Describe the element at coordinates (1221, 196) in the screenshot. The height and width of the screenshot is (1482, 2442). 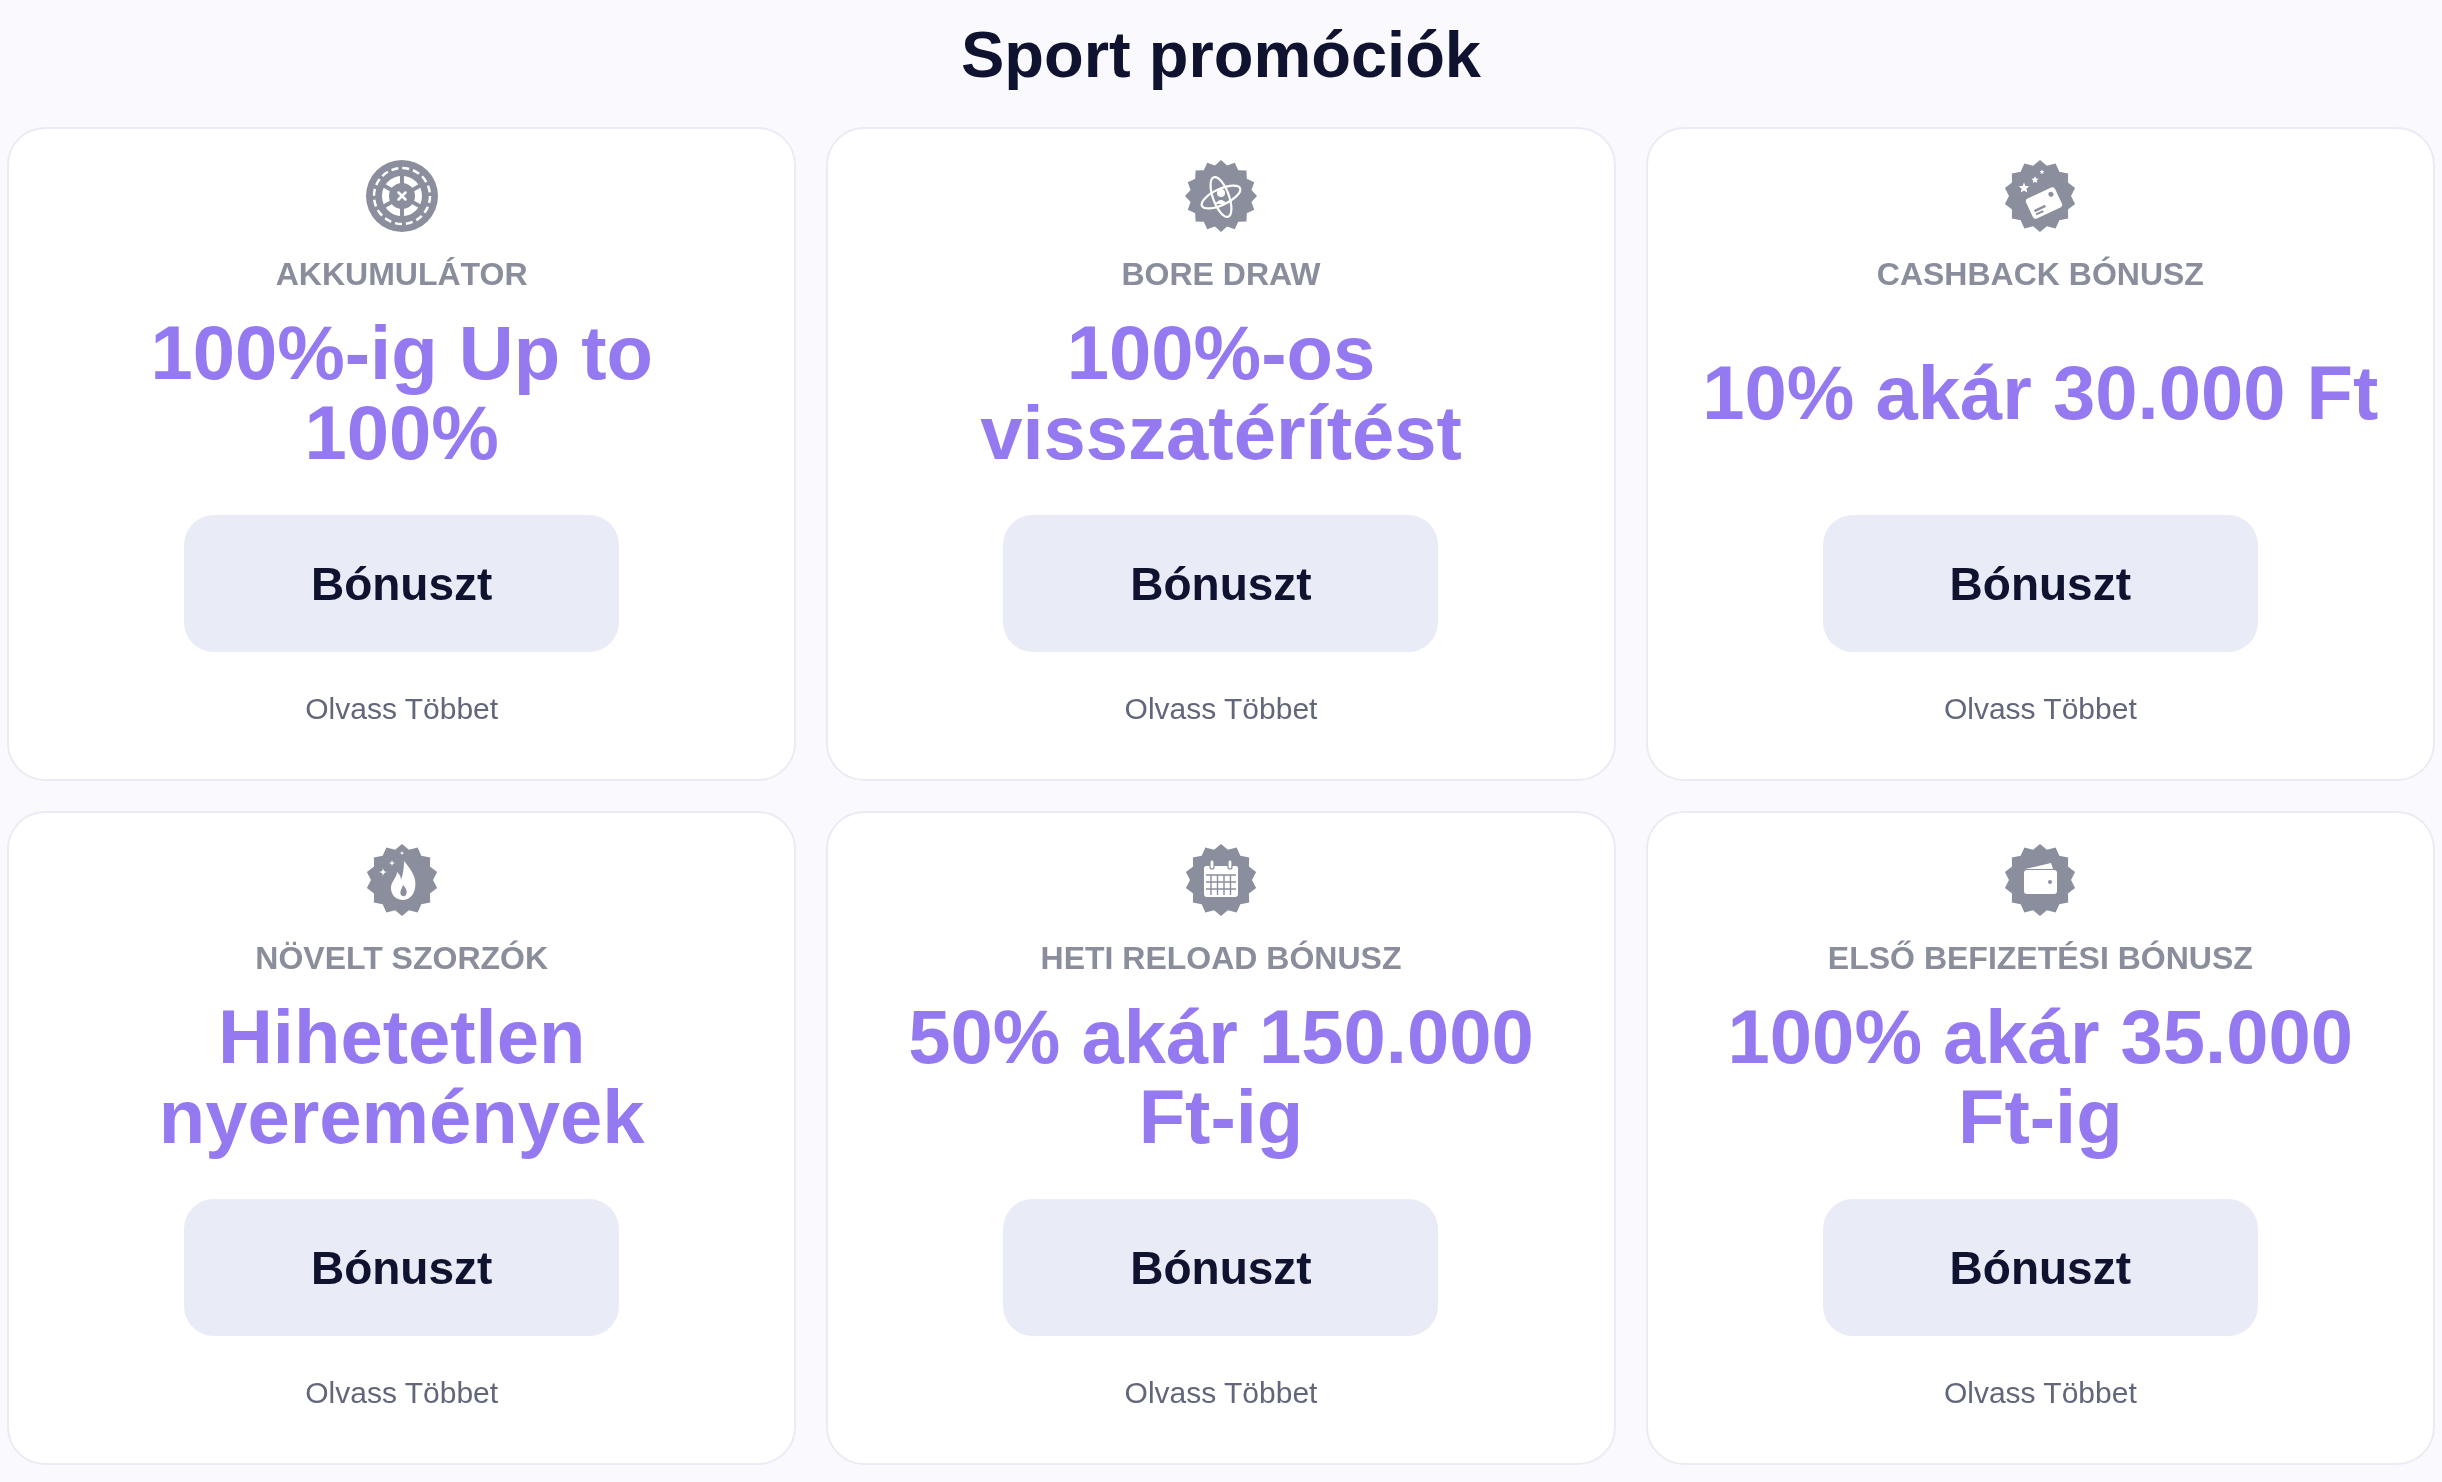
I see `atom-badge-icon` at that location.